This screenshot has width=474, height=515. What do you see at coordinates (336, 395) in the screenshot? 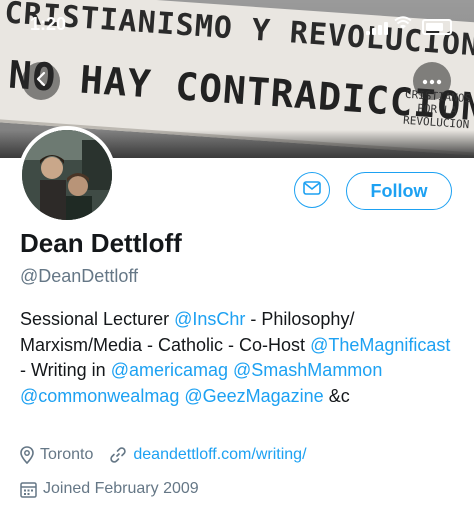
I see `bio-text: &c` at bounding box center [336, 395].